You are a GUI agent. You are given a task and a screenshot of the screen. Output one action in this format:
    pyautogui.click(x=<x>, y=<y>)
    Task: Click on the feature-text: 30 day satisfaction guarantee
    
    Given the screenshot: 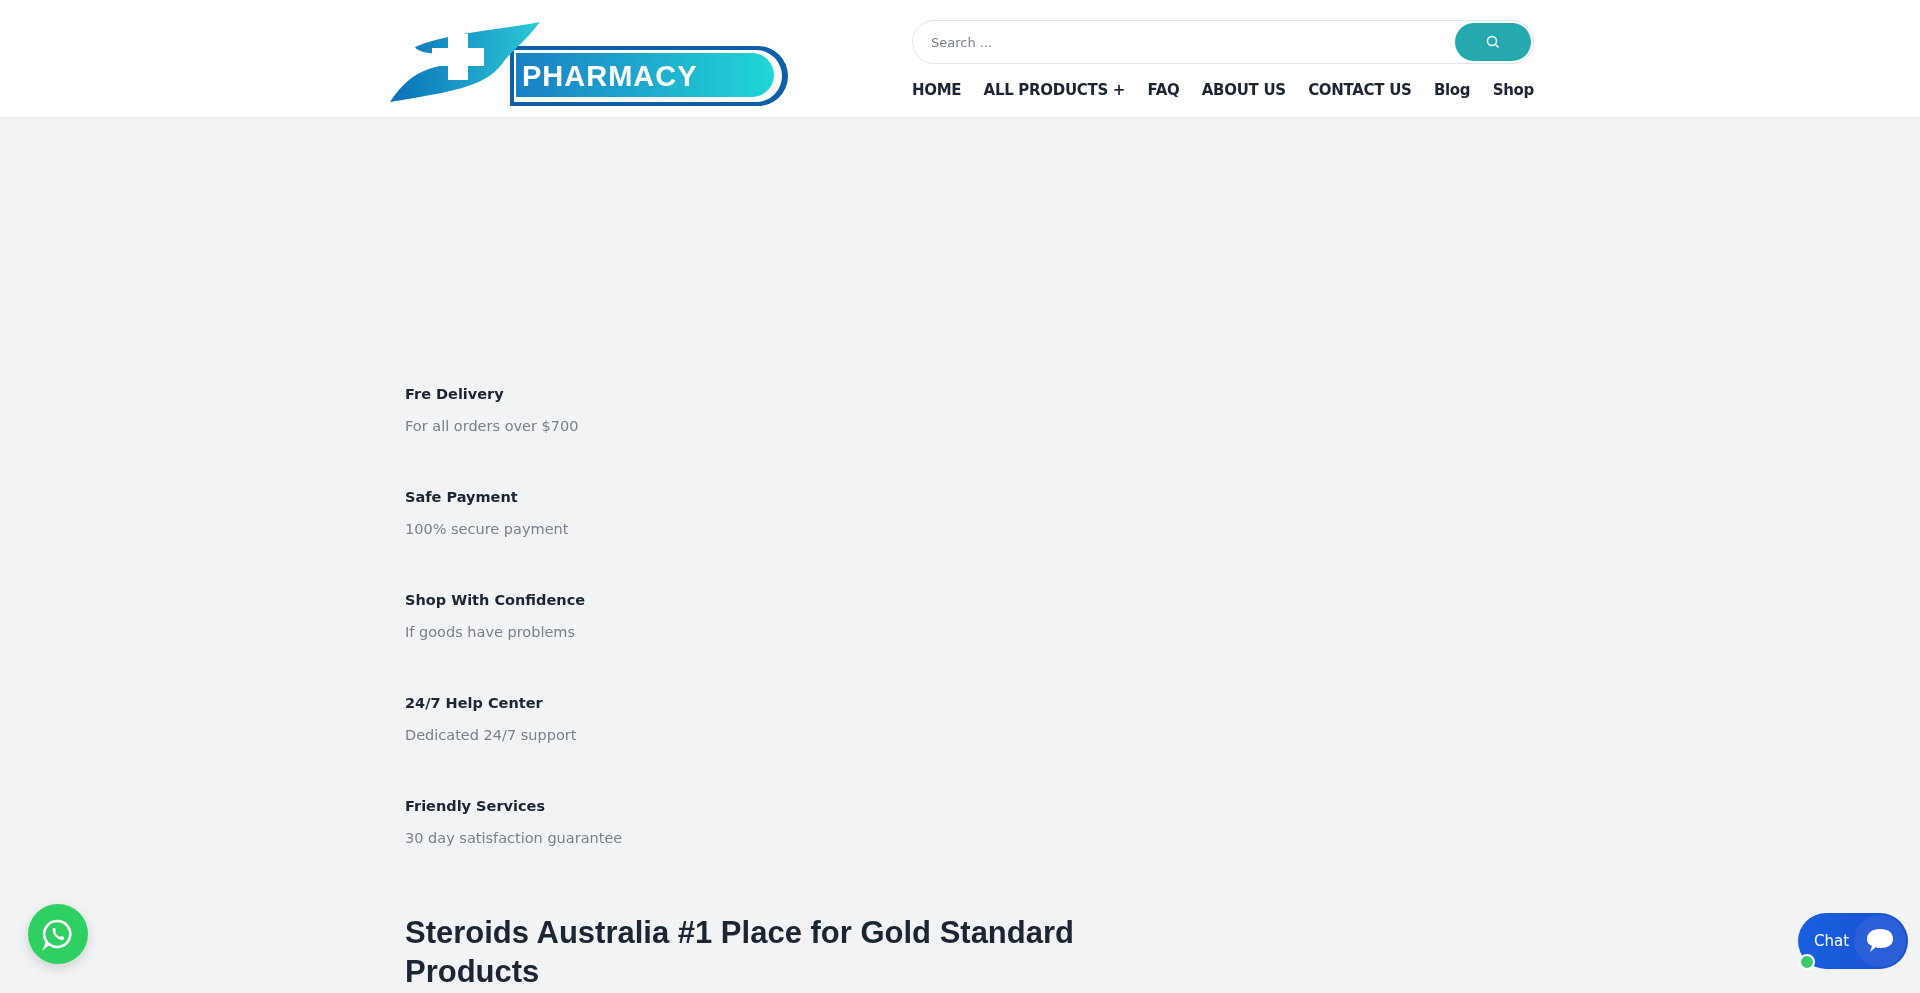 What is the action you would take?
    pyautogui.click(x=514, y=838)
    